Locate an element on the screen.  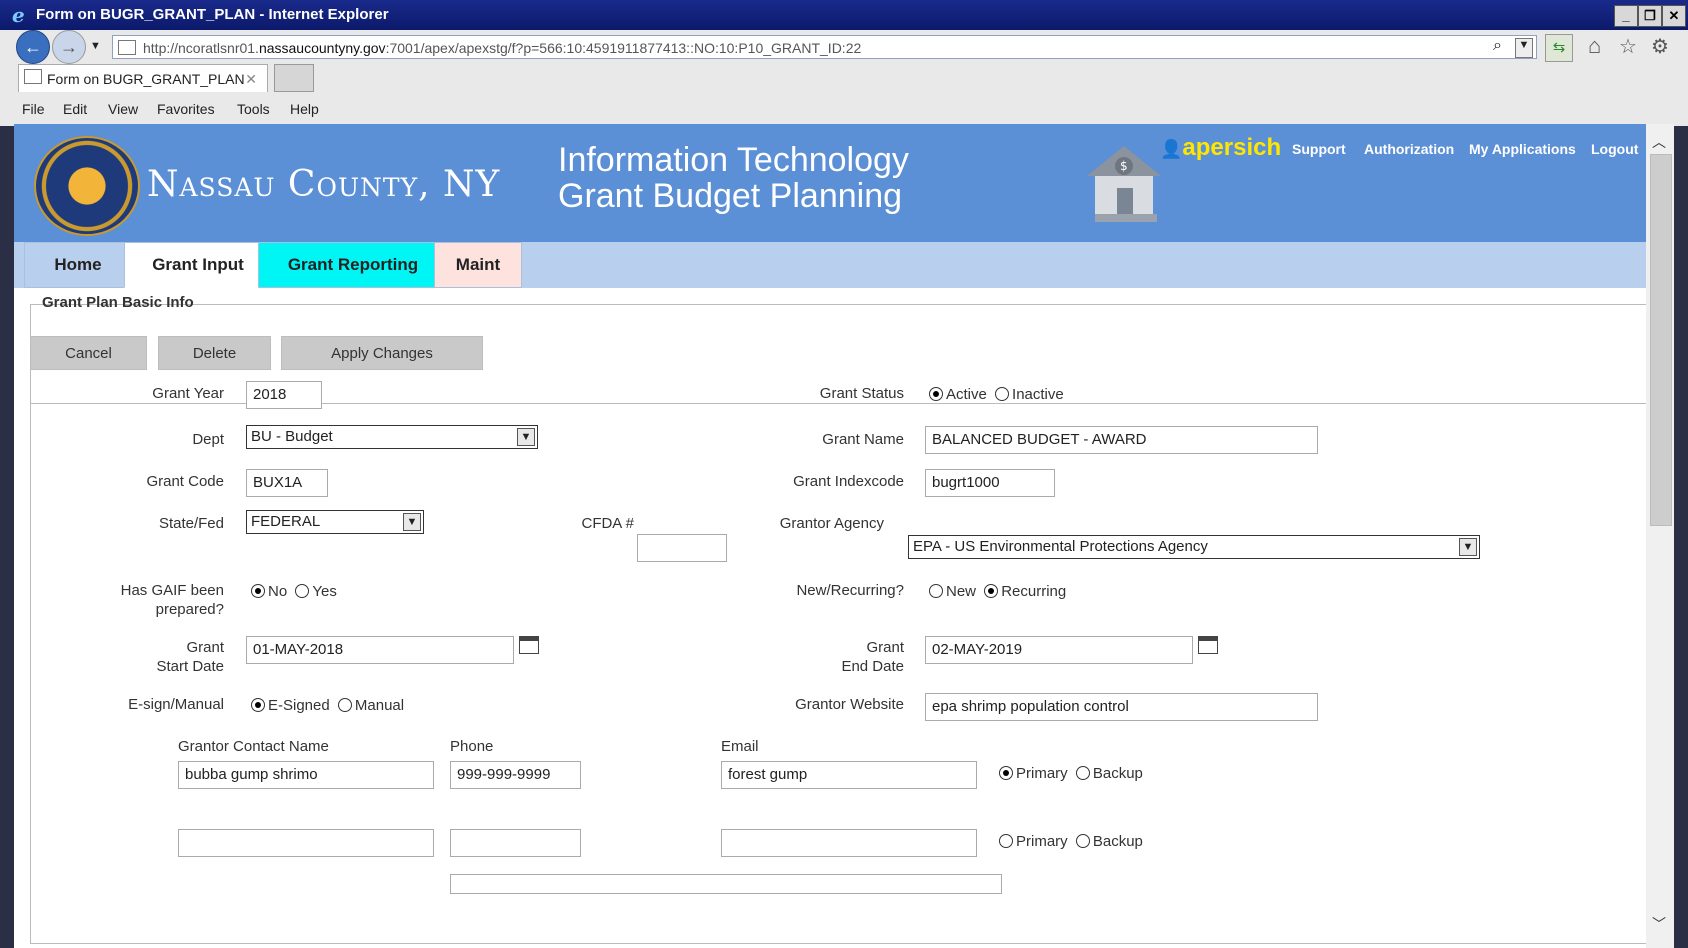
grantor-website-input: epa shrimp population control is located at coordinates (1121, 707).